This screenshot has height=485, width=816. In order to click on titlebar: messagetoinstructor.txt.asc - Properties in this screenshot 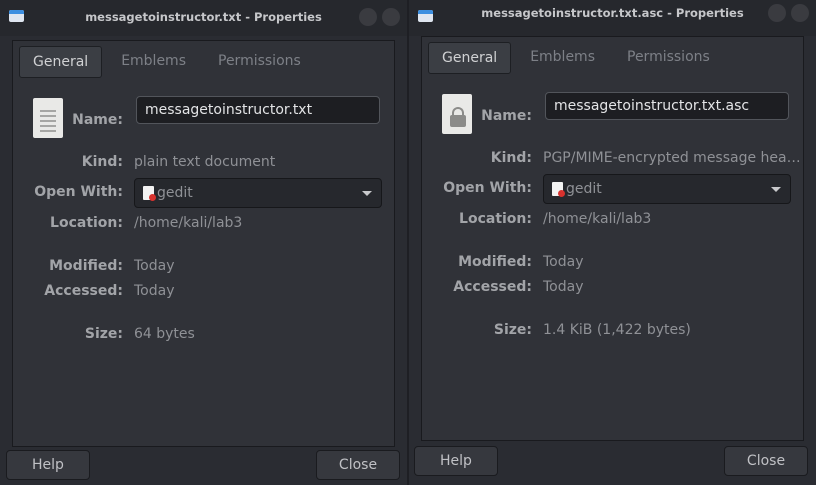, I will do `click(612, 18)`.